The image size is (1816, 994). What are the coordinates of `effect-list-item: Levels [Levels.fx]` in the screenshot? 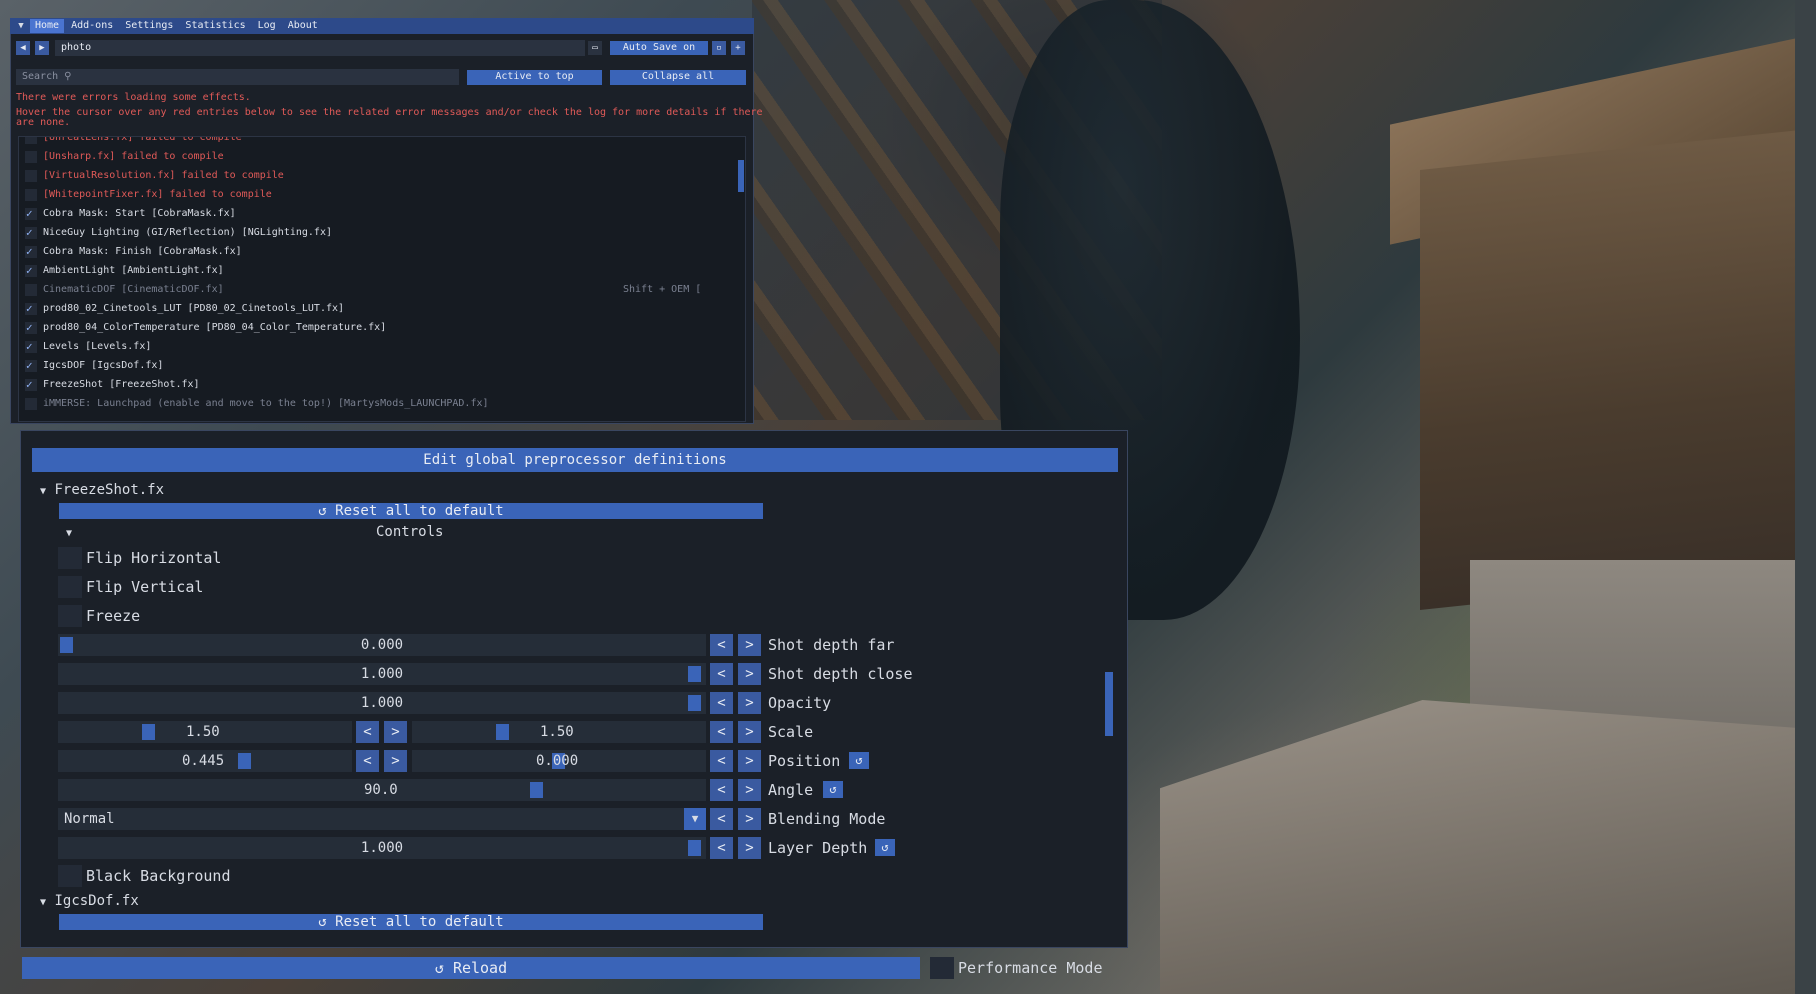 It's located at (382, 347).